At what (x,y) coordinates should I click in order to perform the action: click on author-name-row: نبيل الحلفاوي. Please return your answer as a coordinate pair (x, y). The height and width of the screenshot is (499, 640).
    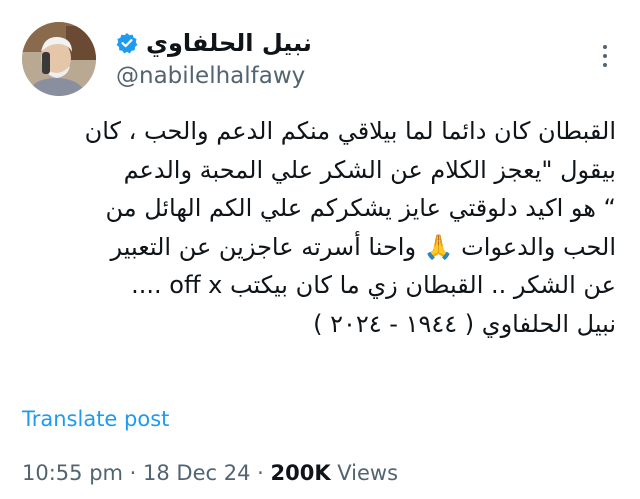
    Looking at the image, I should click on (214, 43).